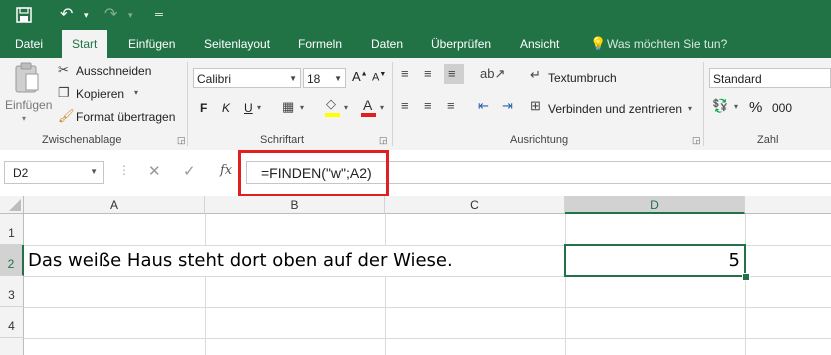 This screenshot has width=831, height=355. I want to click on font-color-icon: A, so click(369, 107).